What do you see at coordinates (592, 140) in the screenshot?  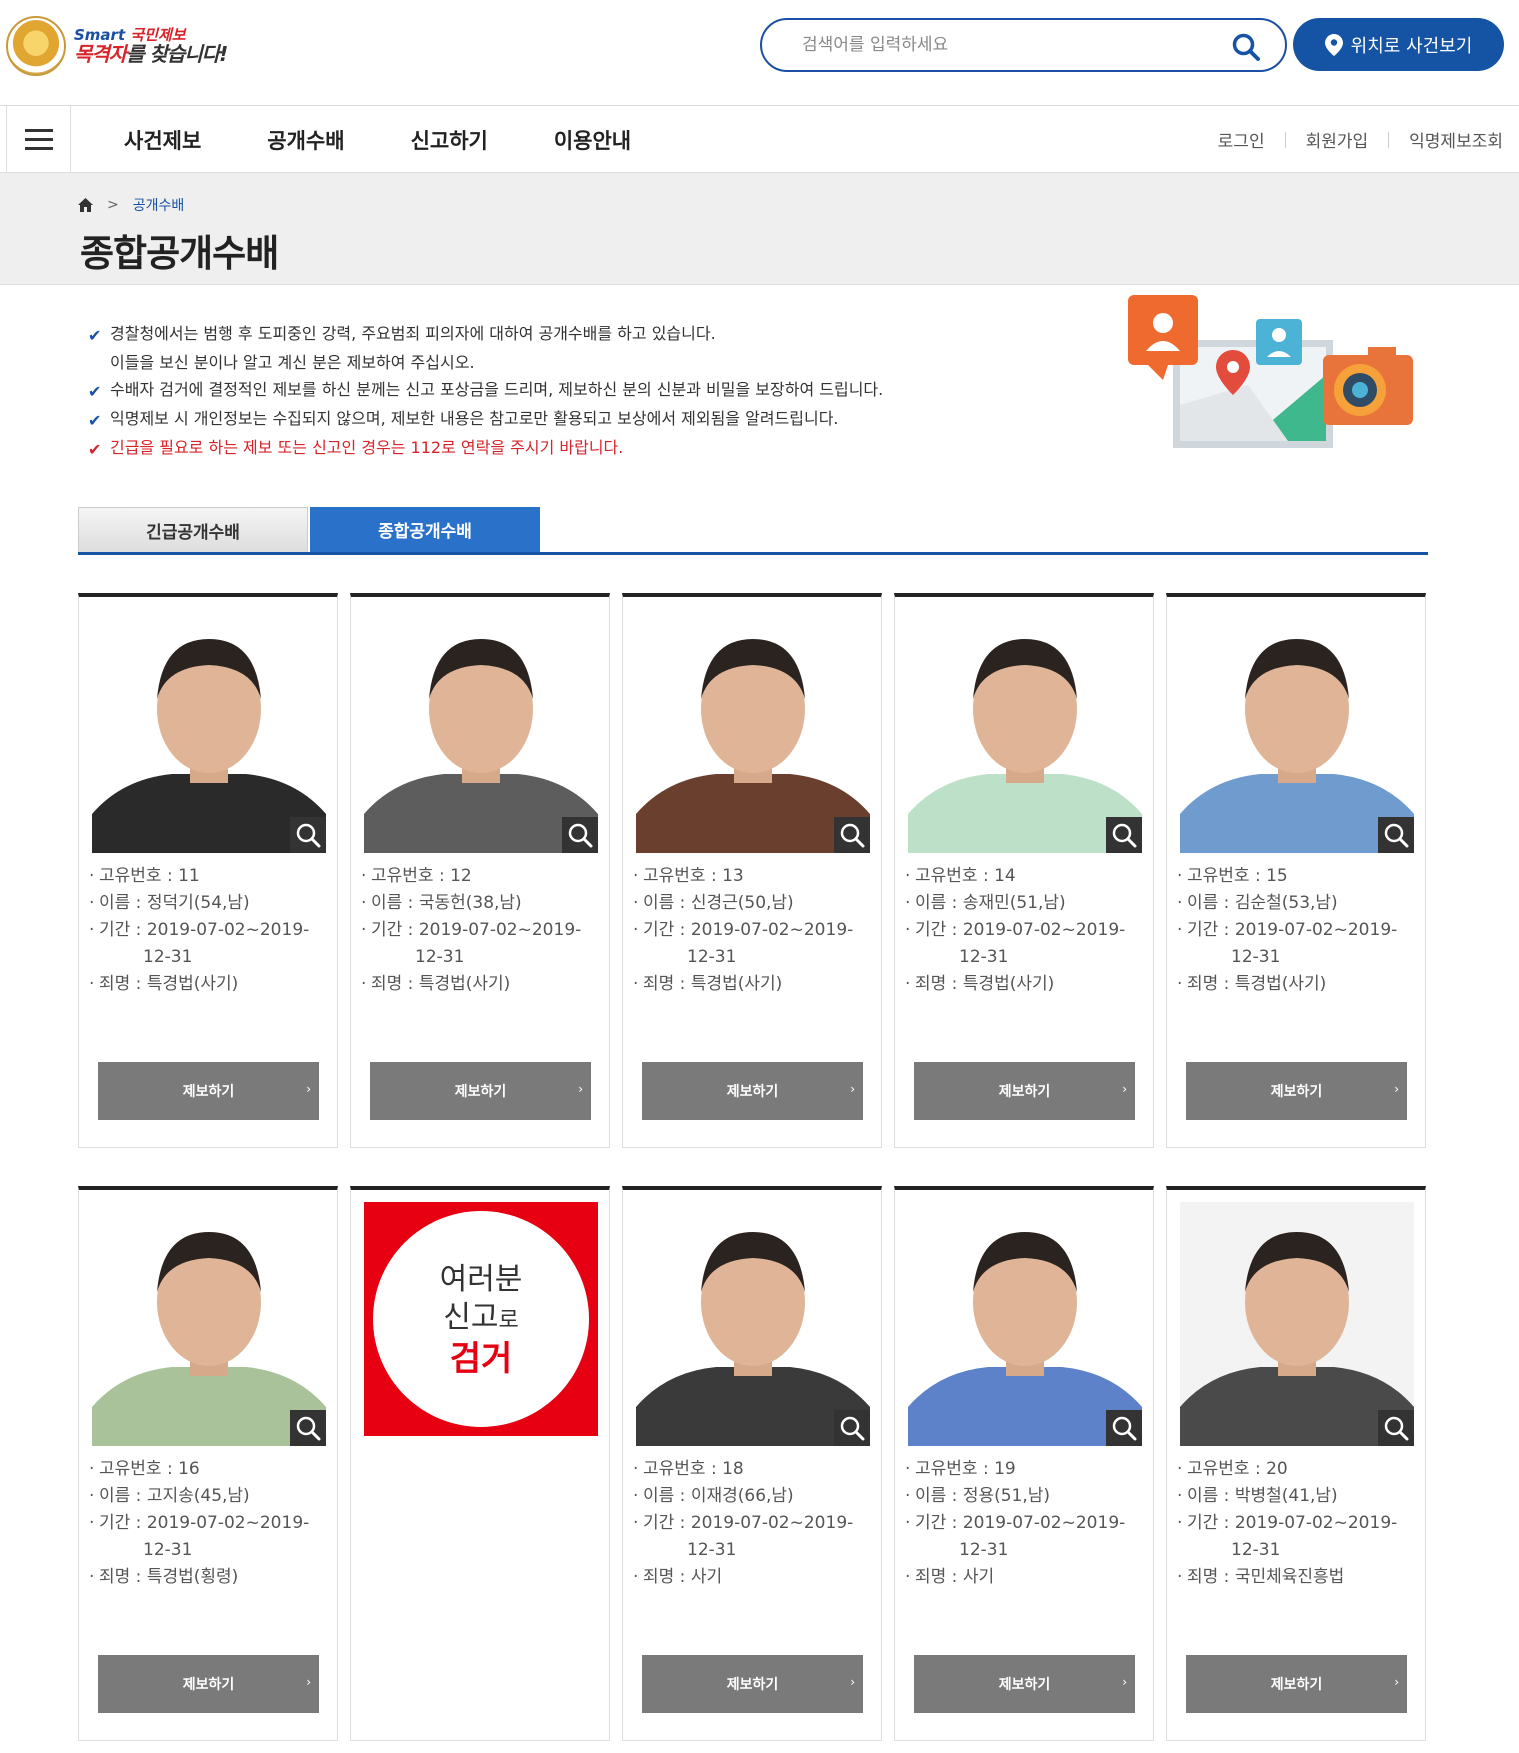 I see `nav-item-guide: 이용안내` at bounding box center [592, 140].